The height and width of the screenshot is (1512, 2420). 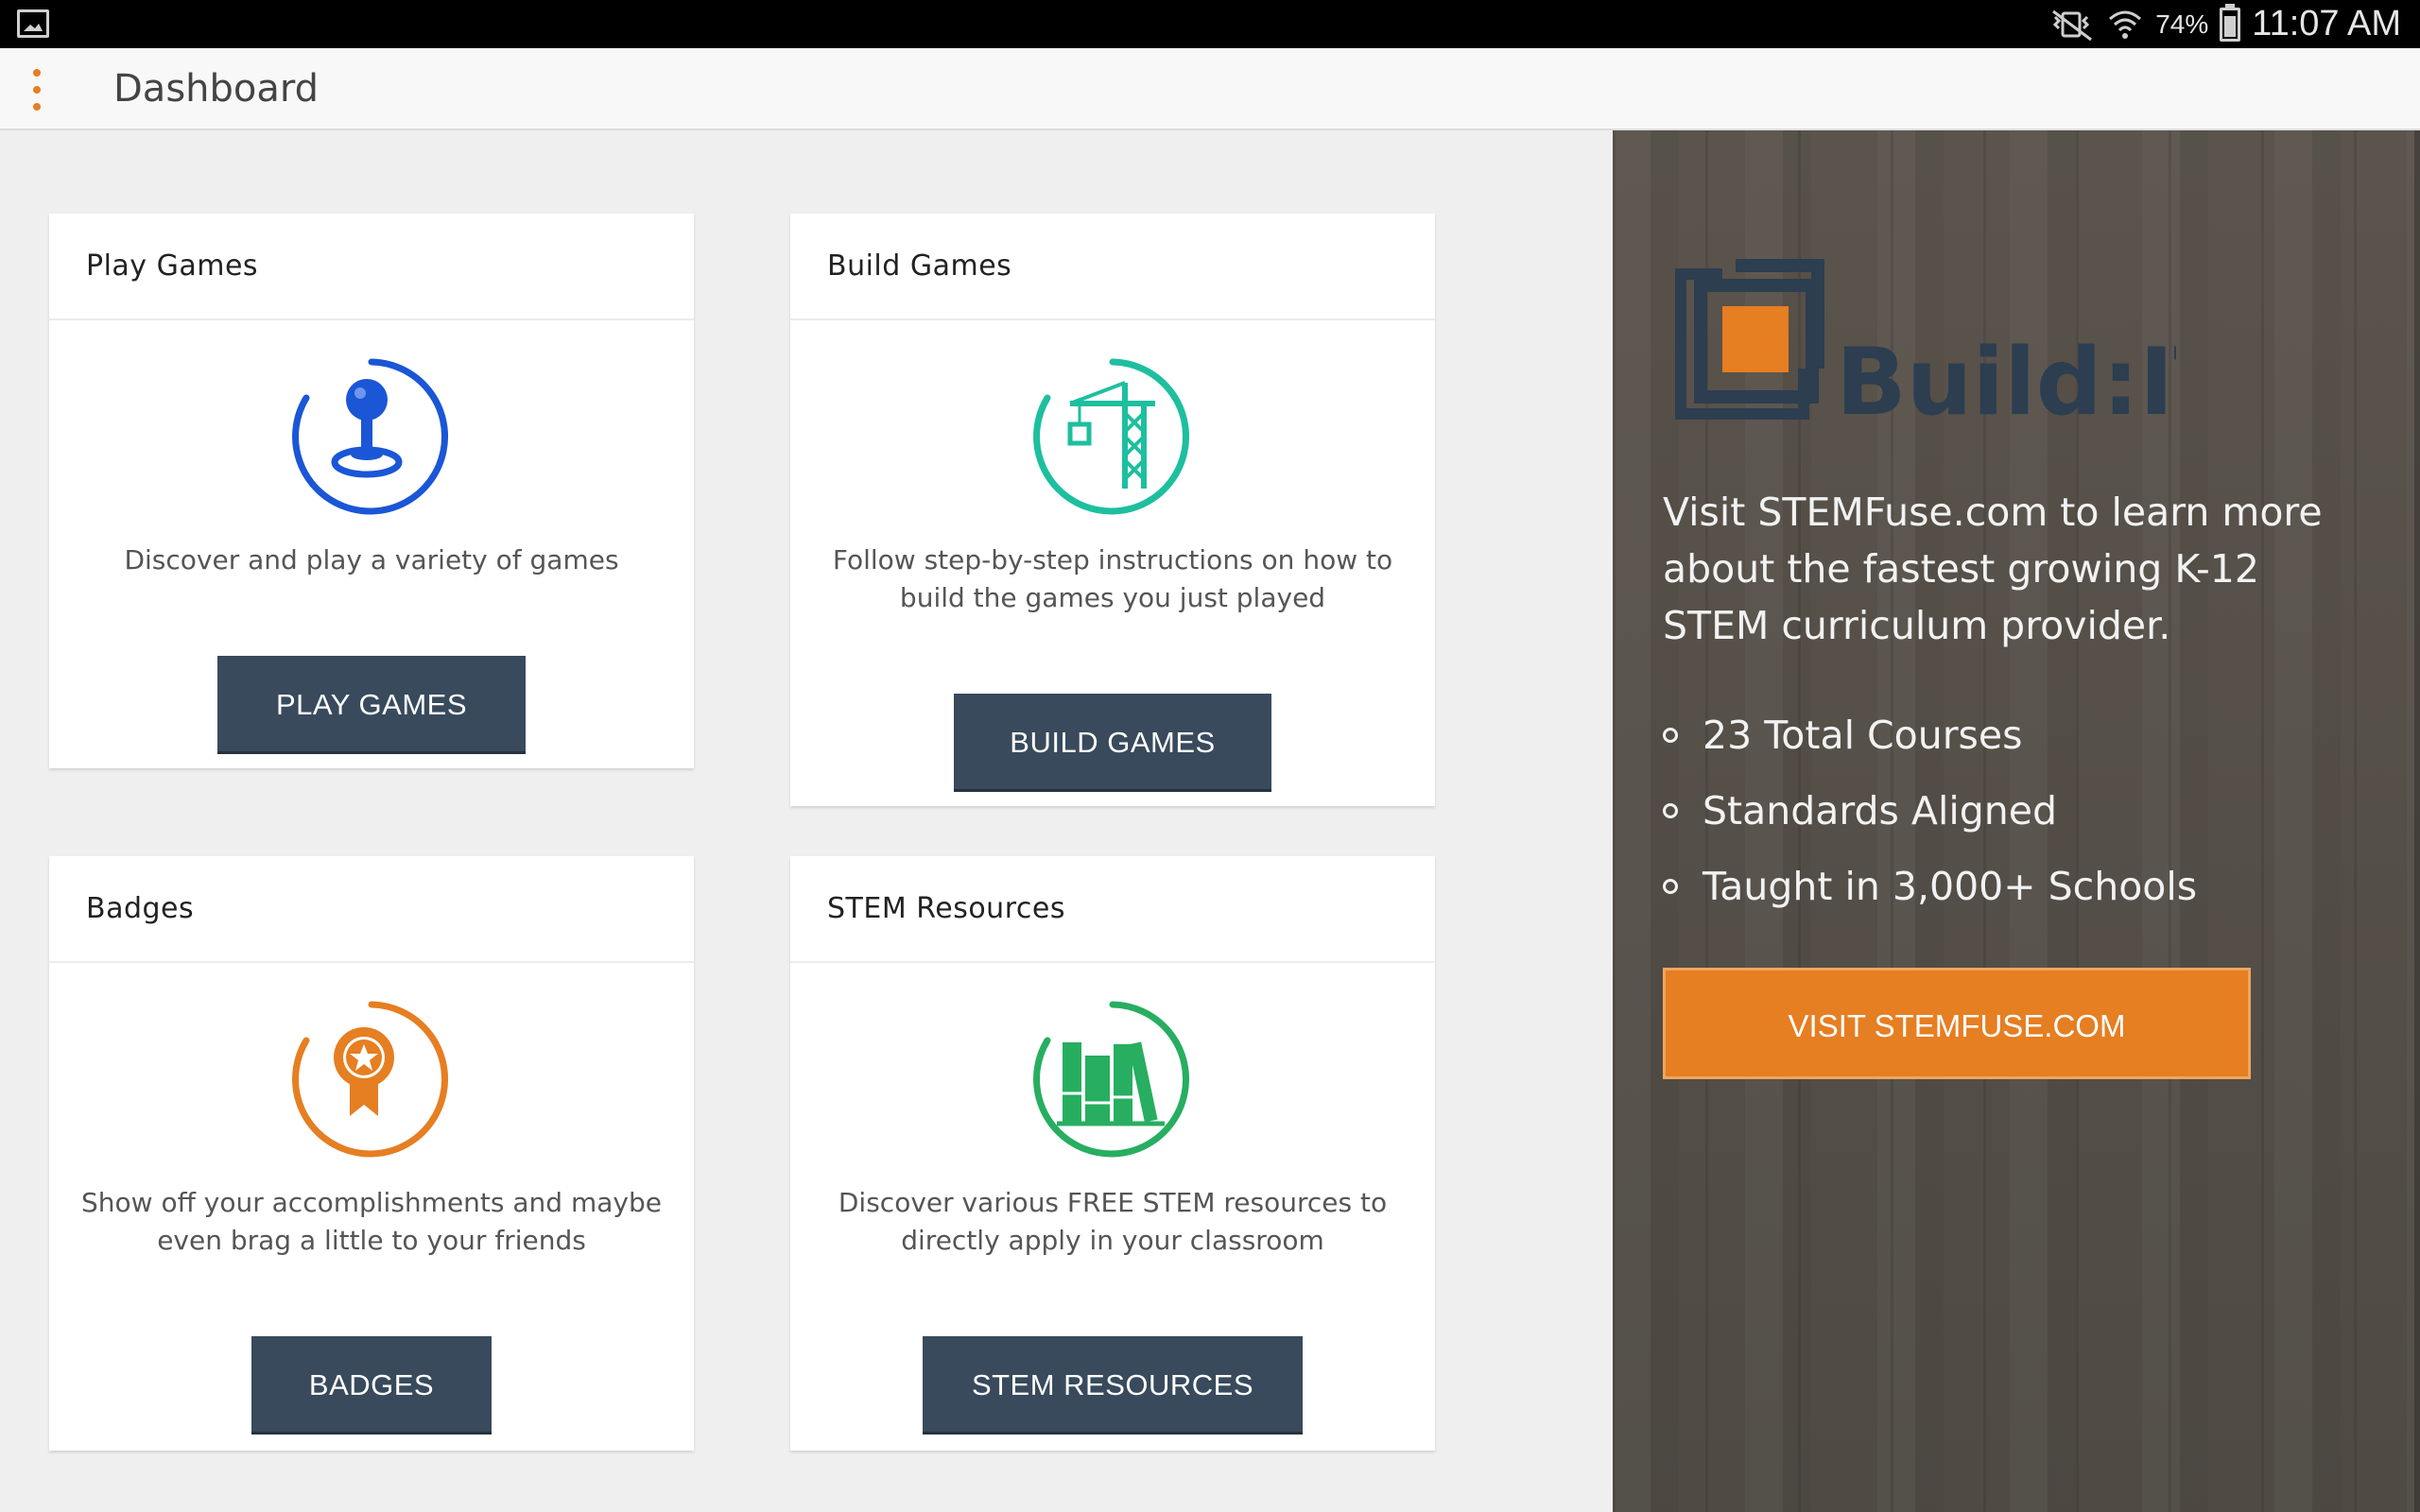 I want to click on list-item: Taught in 3,000+ Schools, so click(x=1930, y=886).